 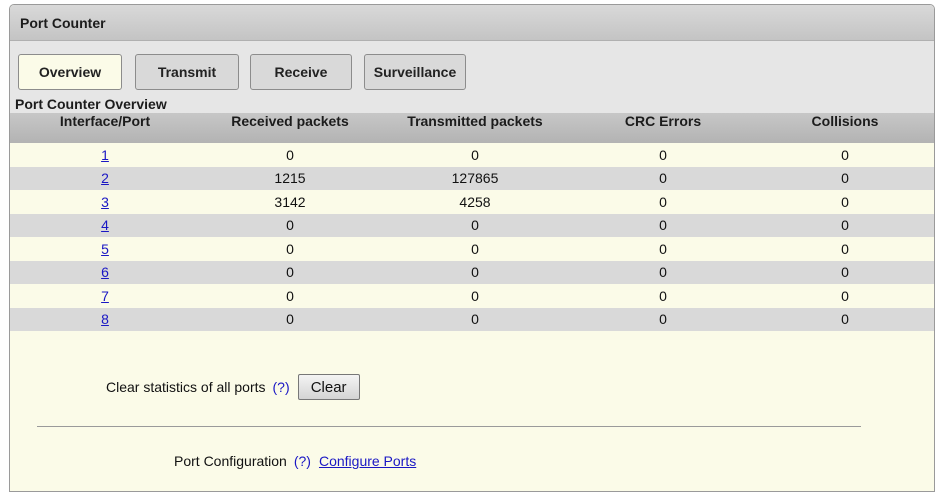 I want to click on port-link: 3, so click(x=105, y=202).